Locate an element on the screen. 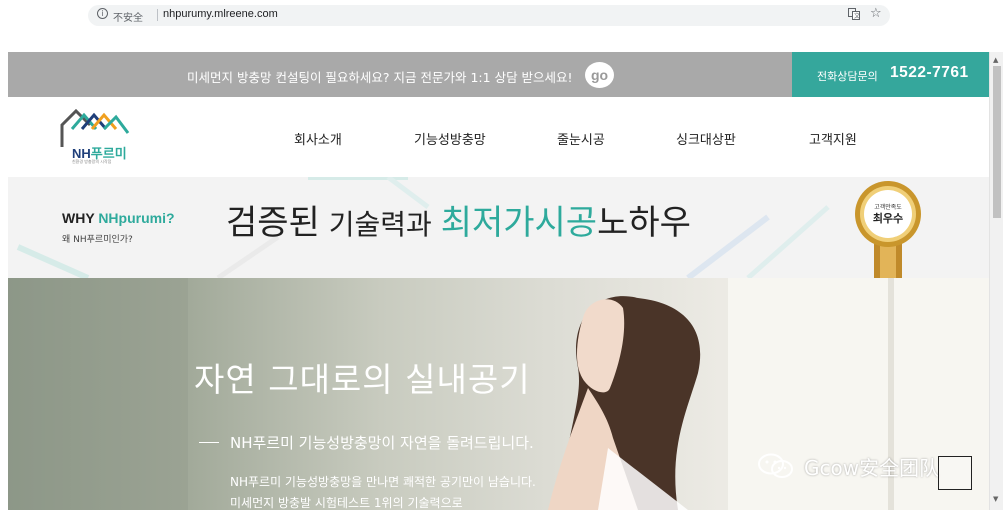 The image size is (1003, 510). slogan: 검증된 기술력과 최저가시공노하우 is located at coordinates (458, 219).